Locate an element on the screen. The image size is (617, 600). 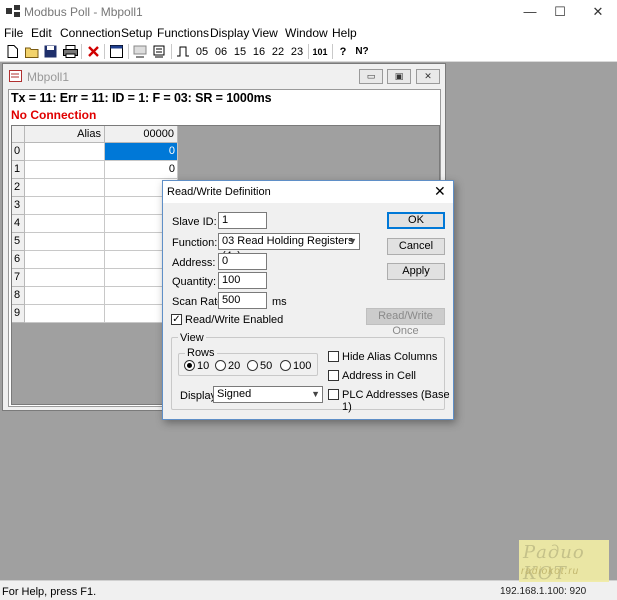
child-close-button: ✕ is located at coordinates (428, 76).